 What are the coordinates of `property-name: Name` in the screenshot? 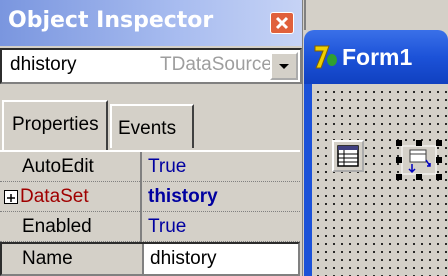 It's located at (47, 258).